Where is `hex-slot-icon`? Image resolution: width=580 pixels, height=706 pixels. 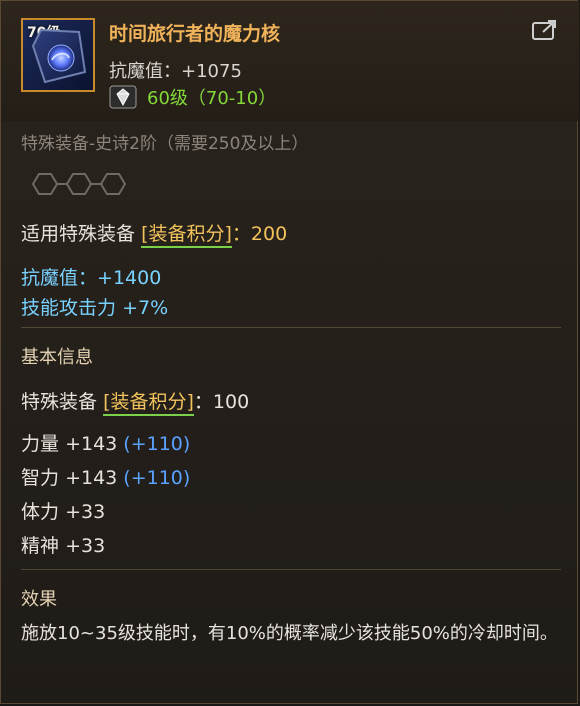 hex-slot-icon is located at coordinates (79, 184).